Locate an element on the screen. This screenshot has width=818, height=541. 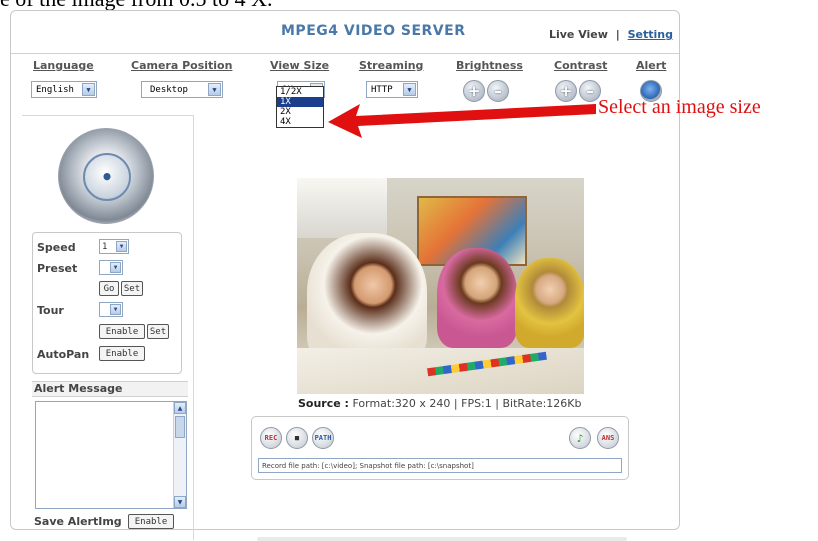
video-child-right is located at coordinates (549, 303).